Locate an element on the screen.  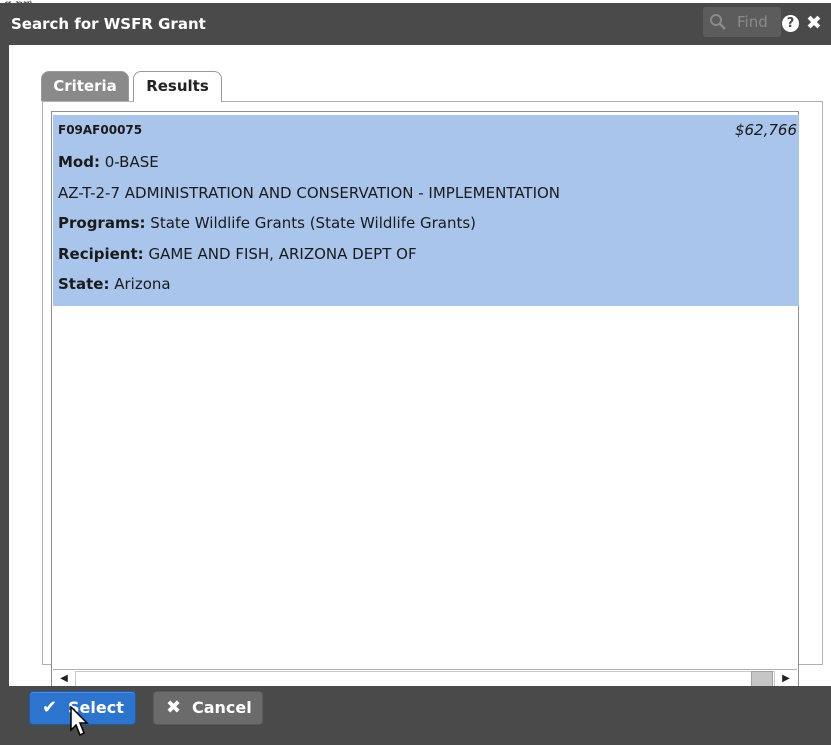
recipient-value: GAME AND FISH, ARIZONA DEPT OF is located at coordinates (282, 254).